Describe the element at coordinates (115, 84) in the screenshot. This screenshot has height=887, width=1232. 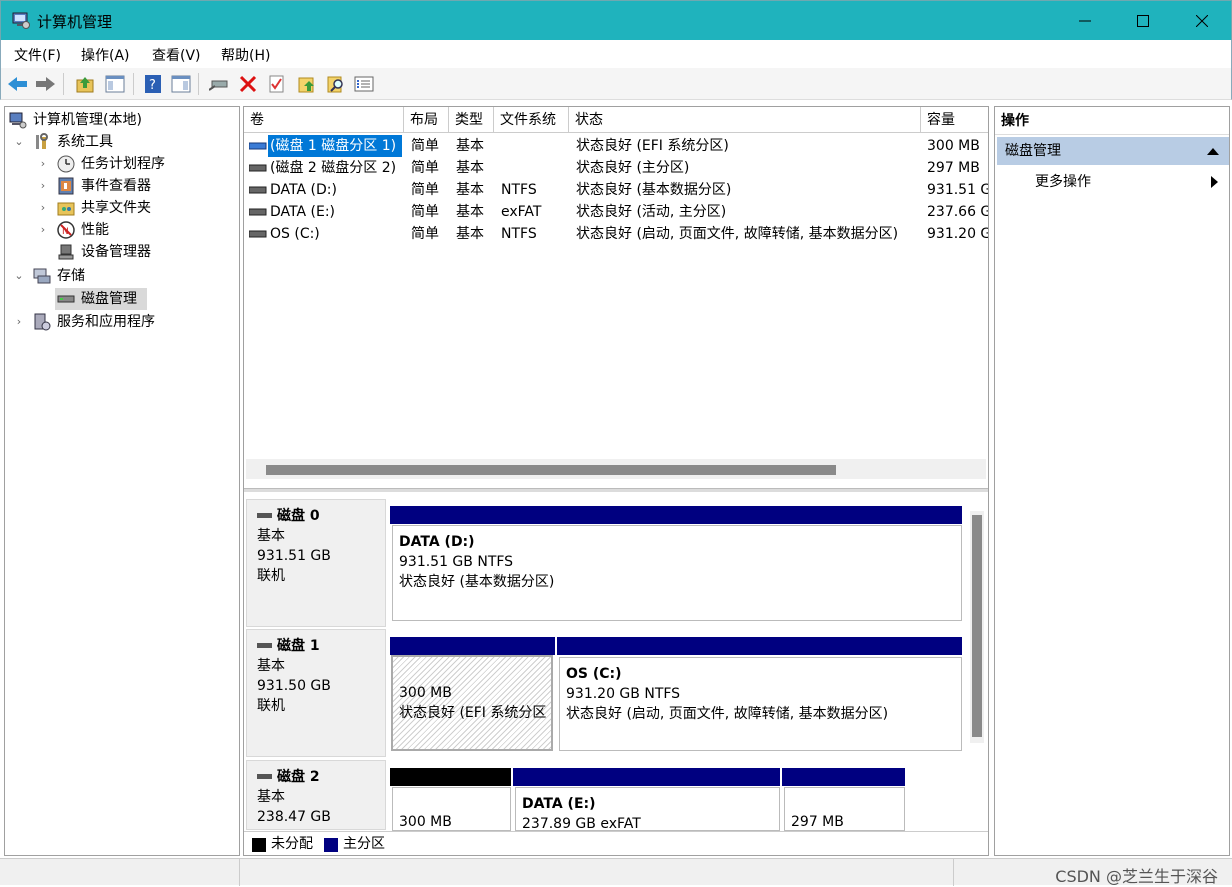
I see `show-hide-tree-button` at that location.